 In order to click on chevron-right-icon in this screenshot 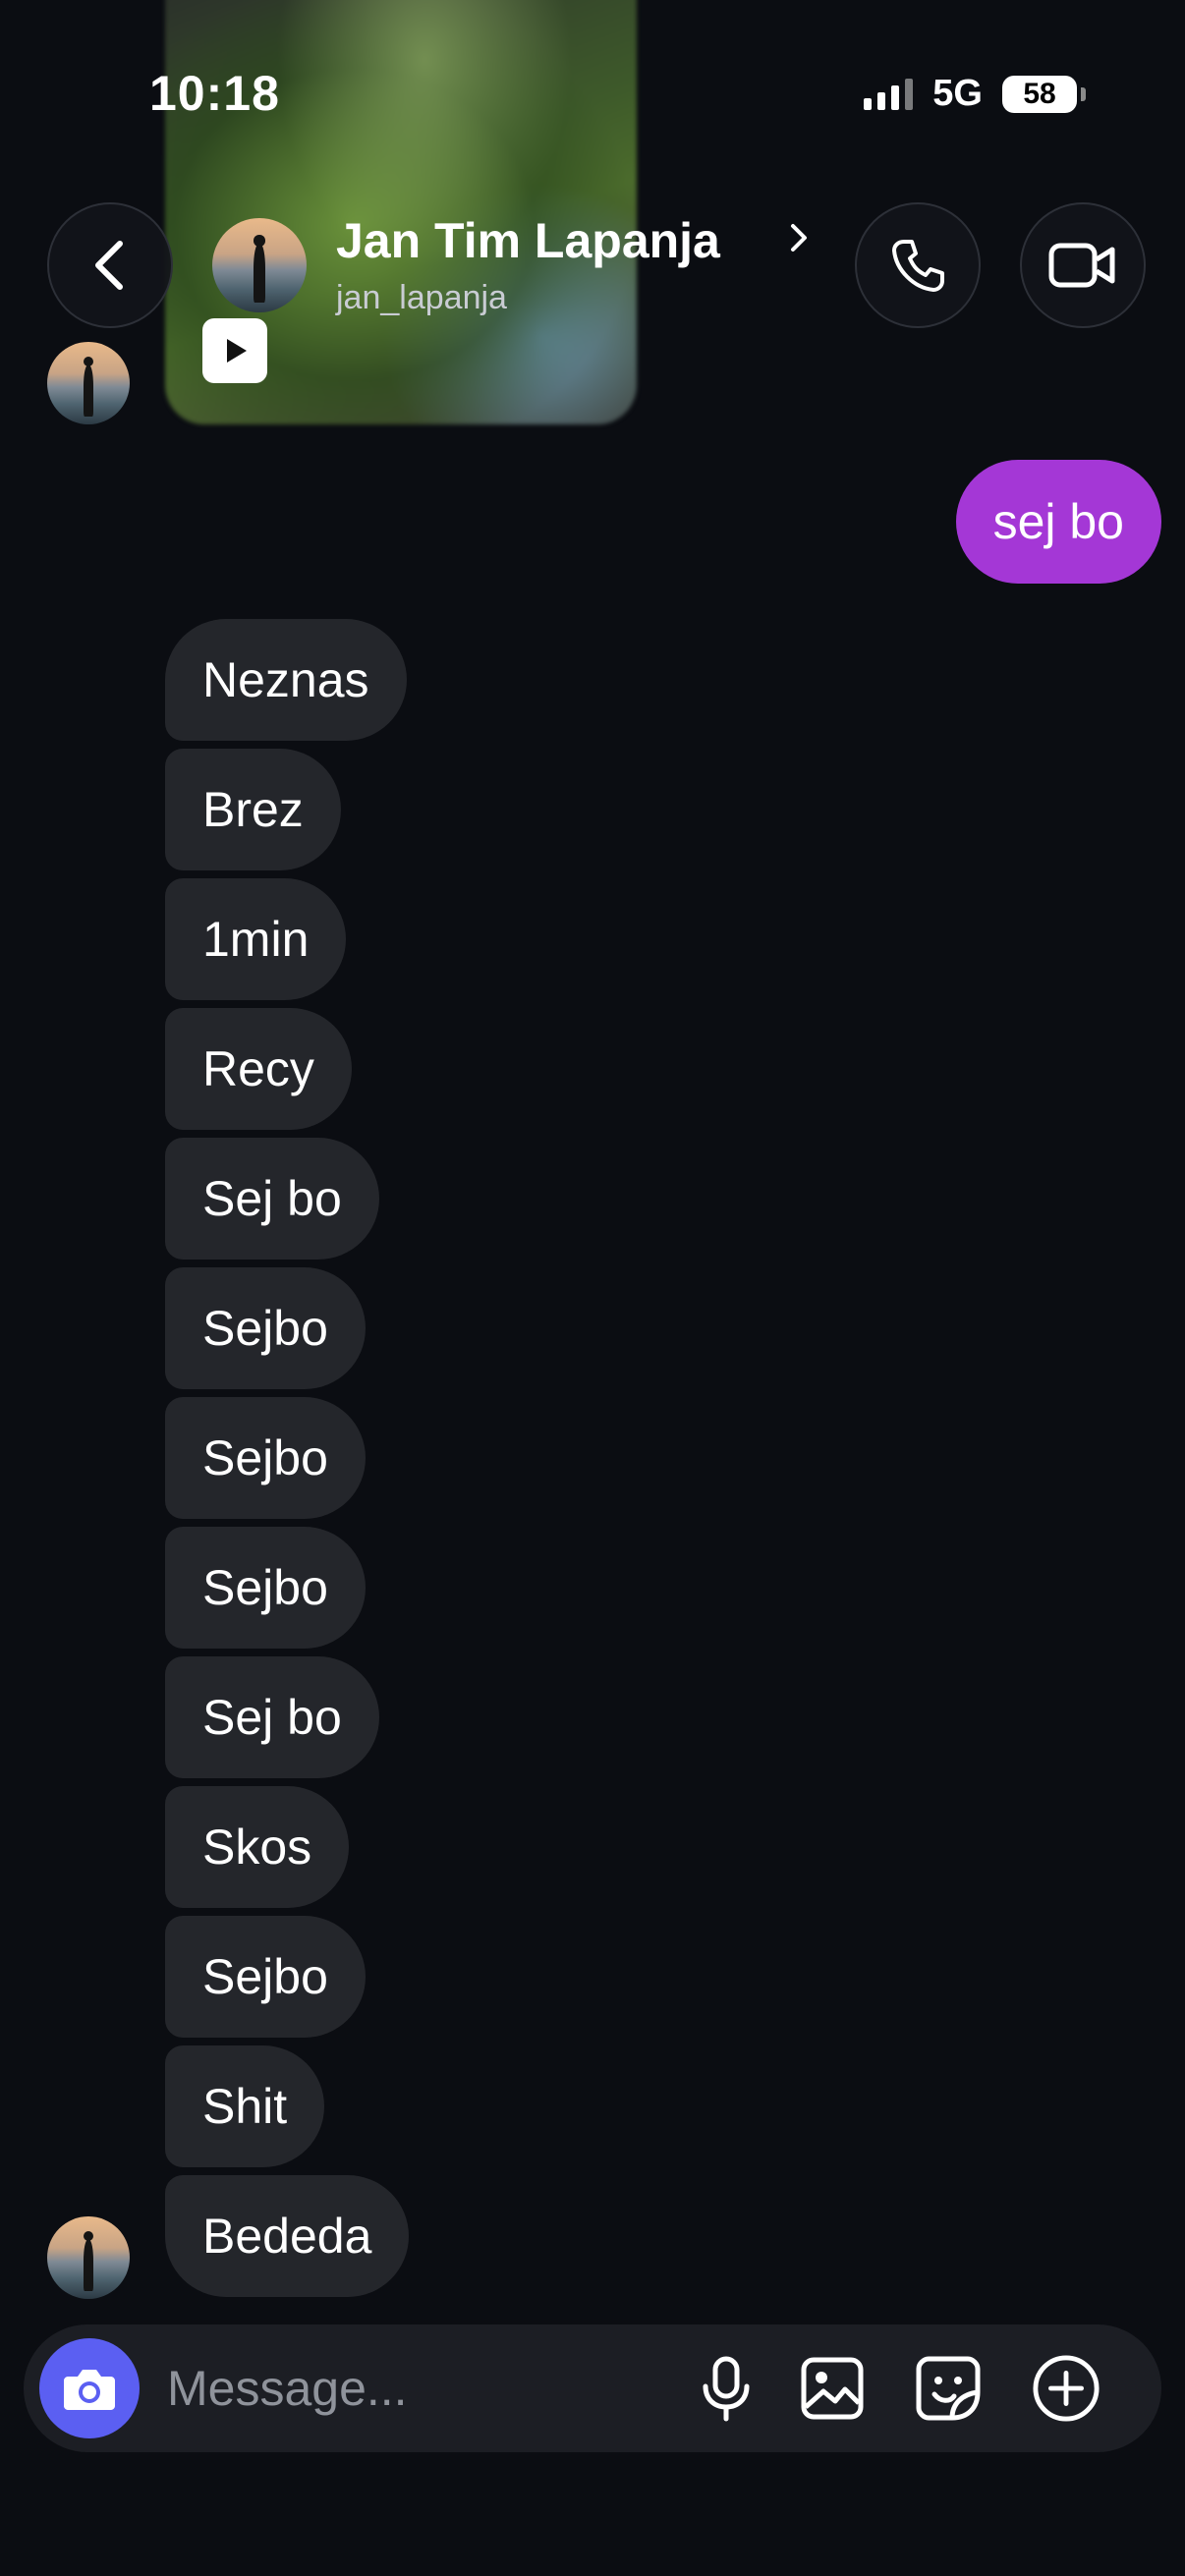, I will do `click(799, 240)`.